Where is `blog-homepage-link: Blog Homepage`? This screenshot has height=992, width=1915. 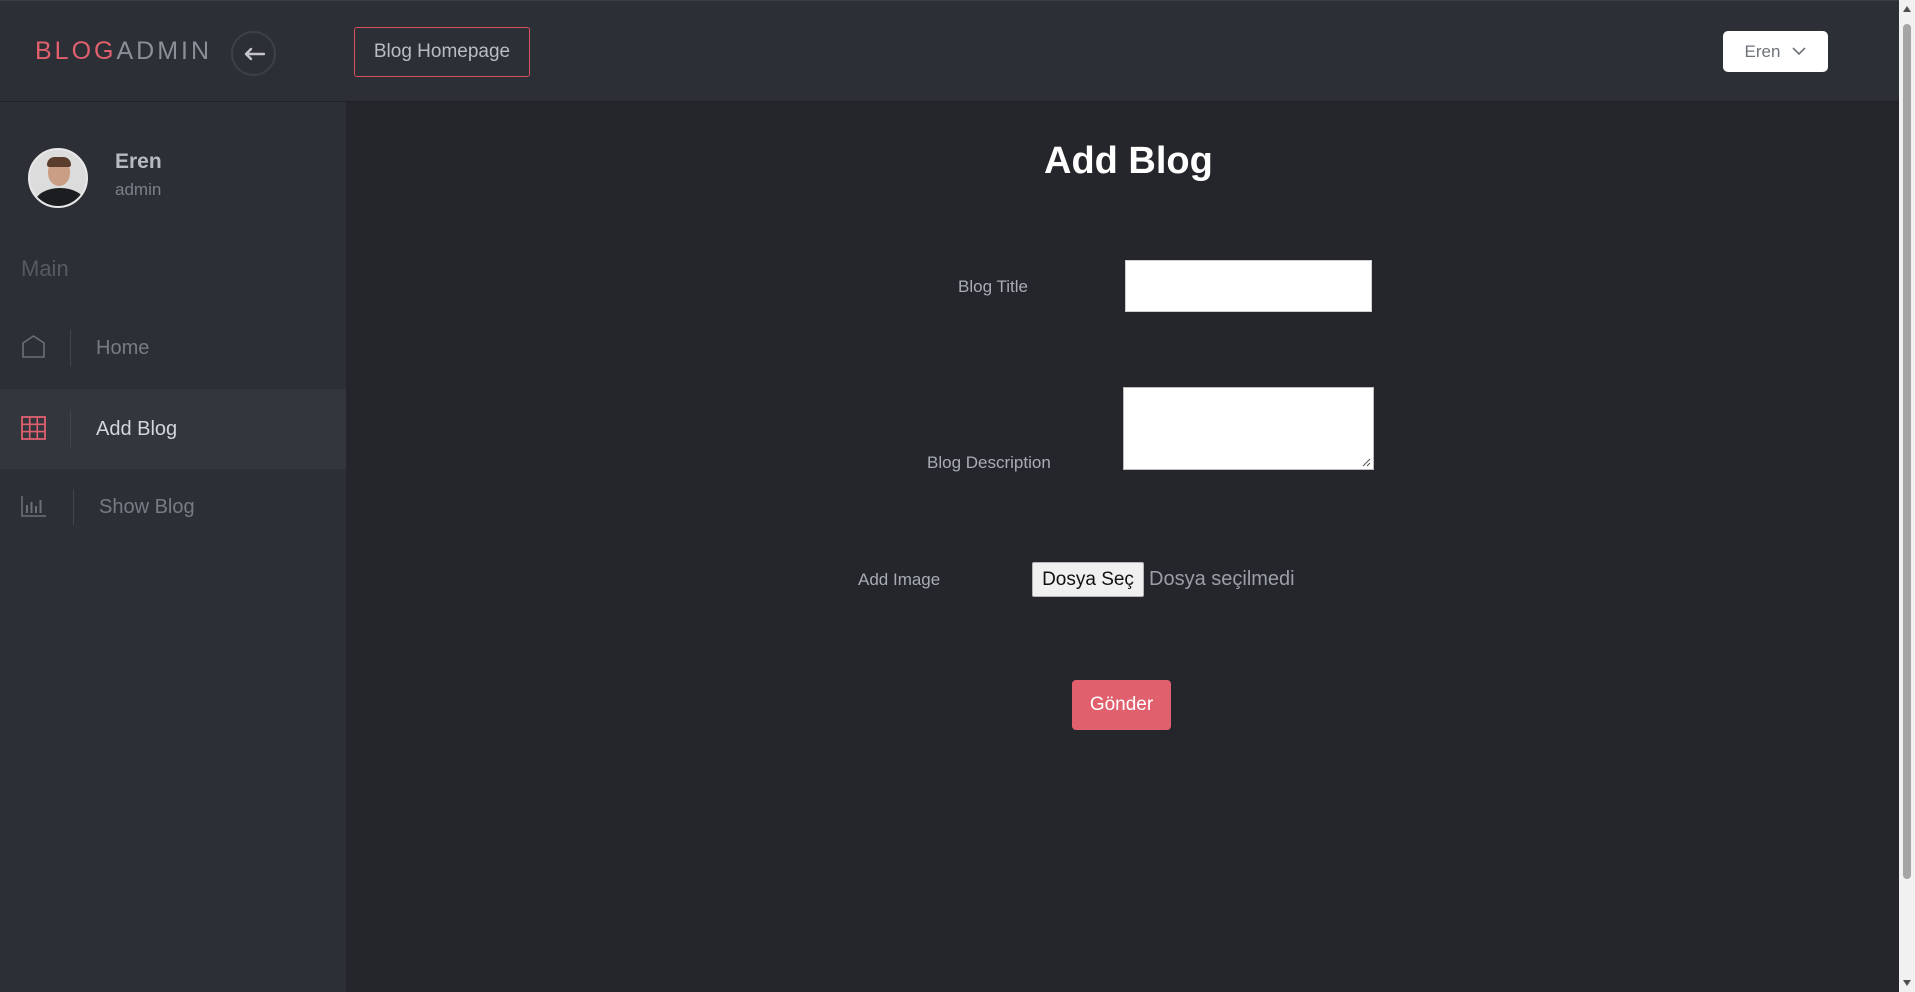
blog-homepage-link: Blog Homepage is located at coordinates (442, 52).